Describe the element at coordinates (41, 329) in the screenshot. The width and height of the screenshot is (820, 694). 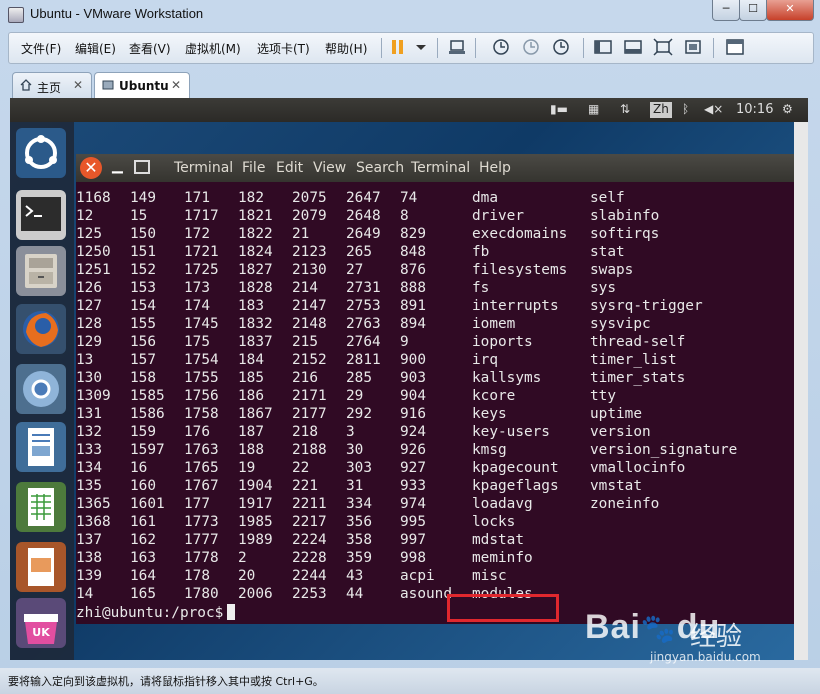
I see `firefox-icon` at that location.